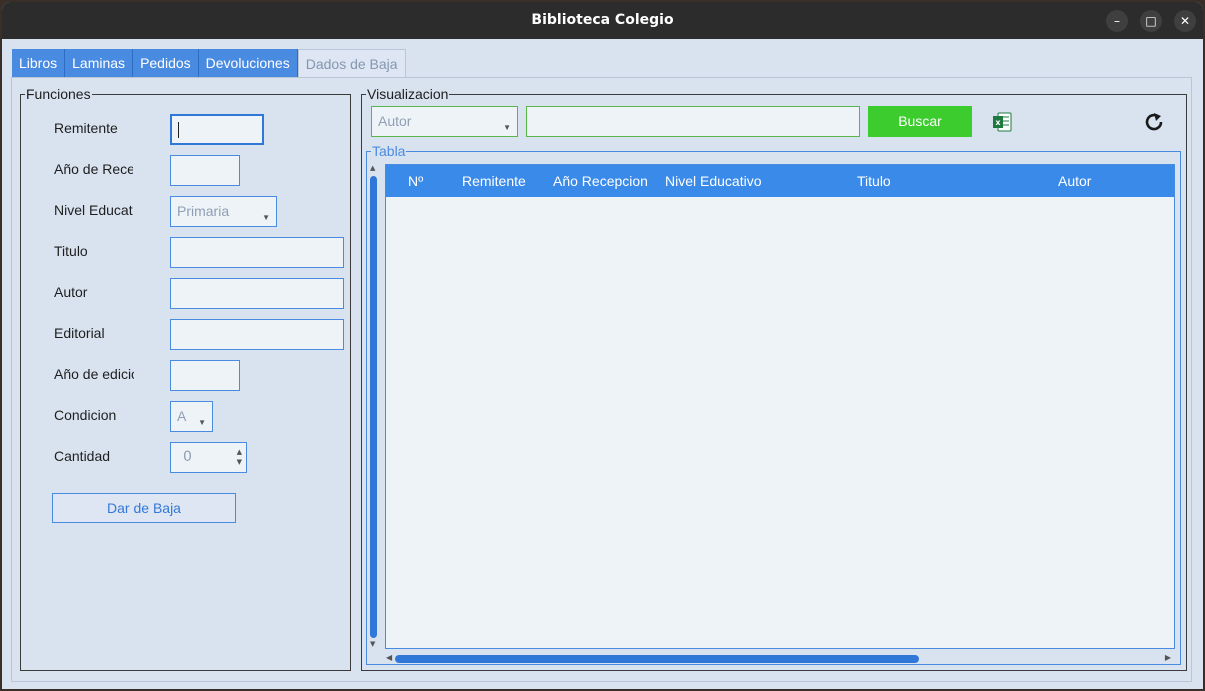 Image resolution: width=1205 pixels, height=691 pixels. I want to click on anio-recepcion-input, so click(205, 170).